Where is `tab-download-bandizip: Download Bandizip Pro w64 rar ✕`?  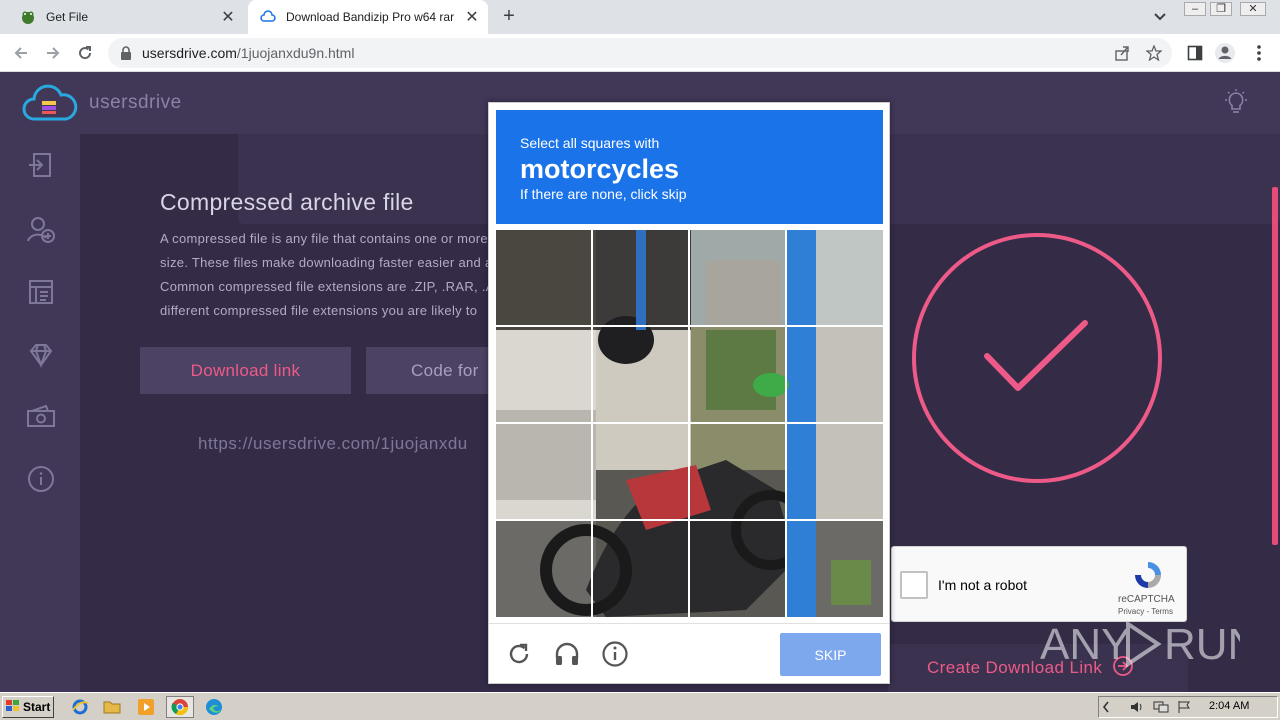
tab-download-bandizip: Download Bandizip Pro w64 rar ✕ is located at coordinates (368, 17).